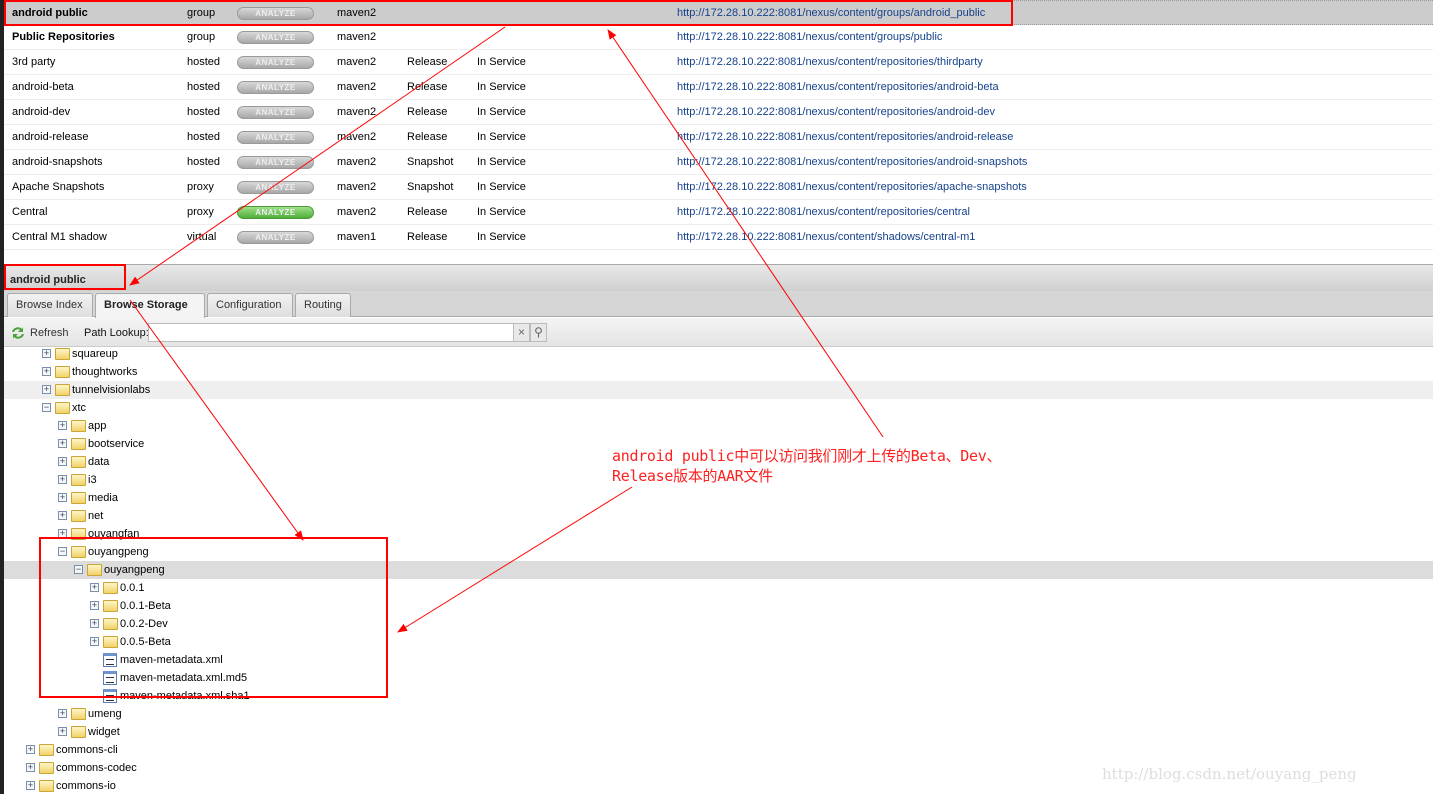  Describe the element at coordinates (718, 732) in the screenshot. I see `tree-node: + widget` at that location.